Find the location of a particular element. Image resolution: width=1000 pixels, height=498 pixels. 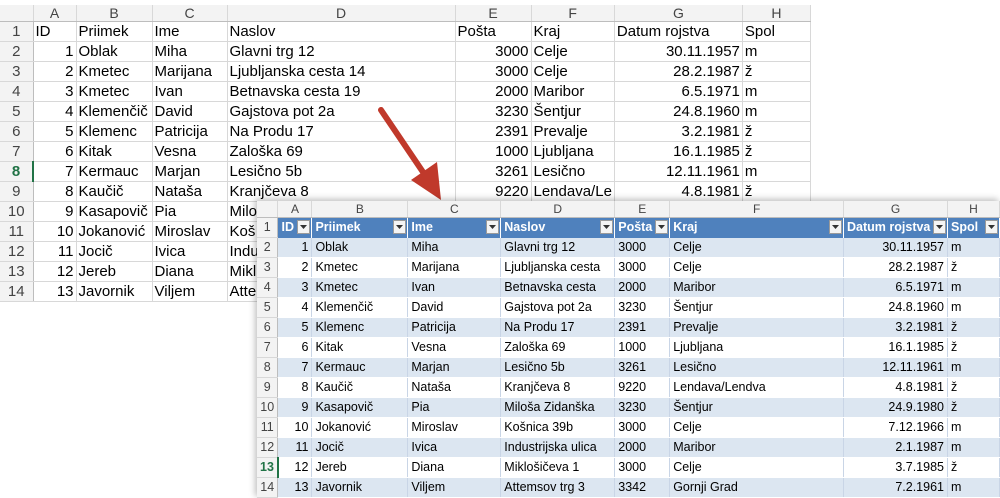

cell-kraj: Ljubljana is located at coordinates (757, 347).